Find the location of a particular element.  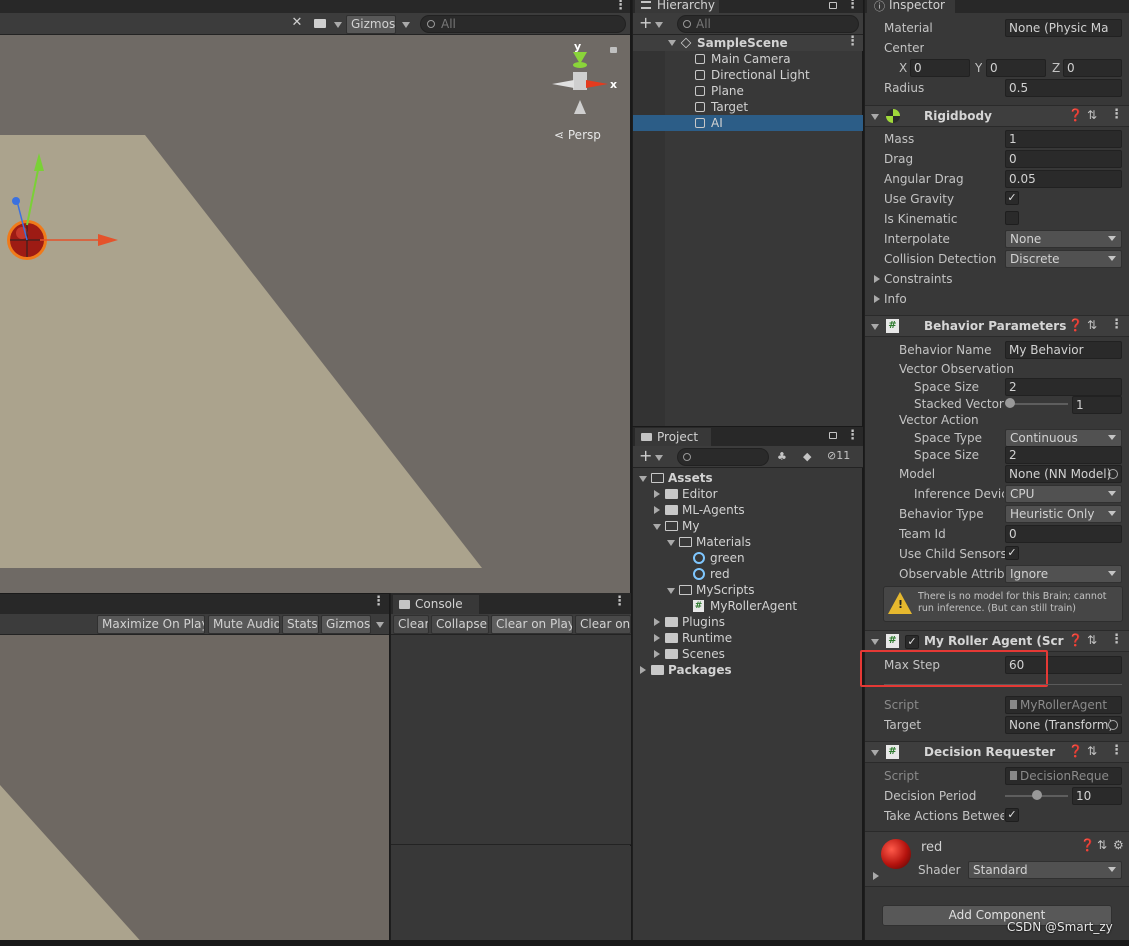

behavior-preset-icon: ⇅ is located at coordinates (1092, 325).